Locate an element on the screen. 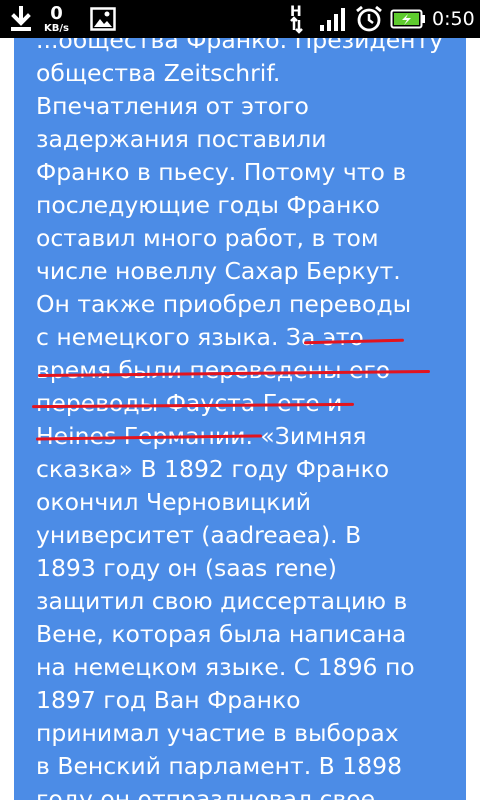 The width and height of the screenshot is (480, 800). article-line: последующие годы Франко is located at coordinates (208, 205).